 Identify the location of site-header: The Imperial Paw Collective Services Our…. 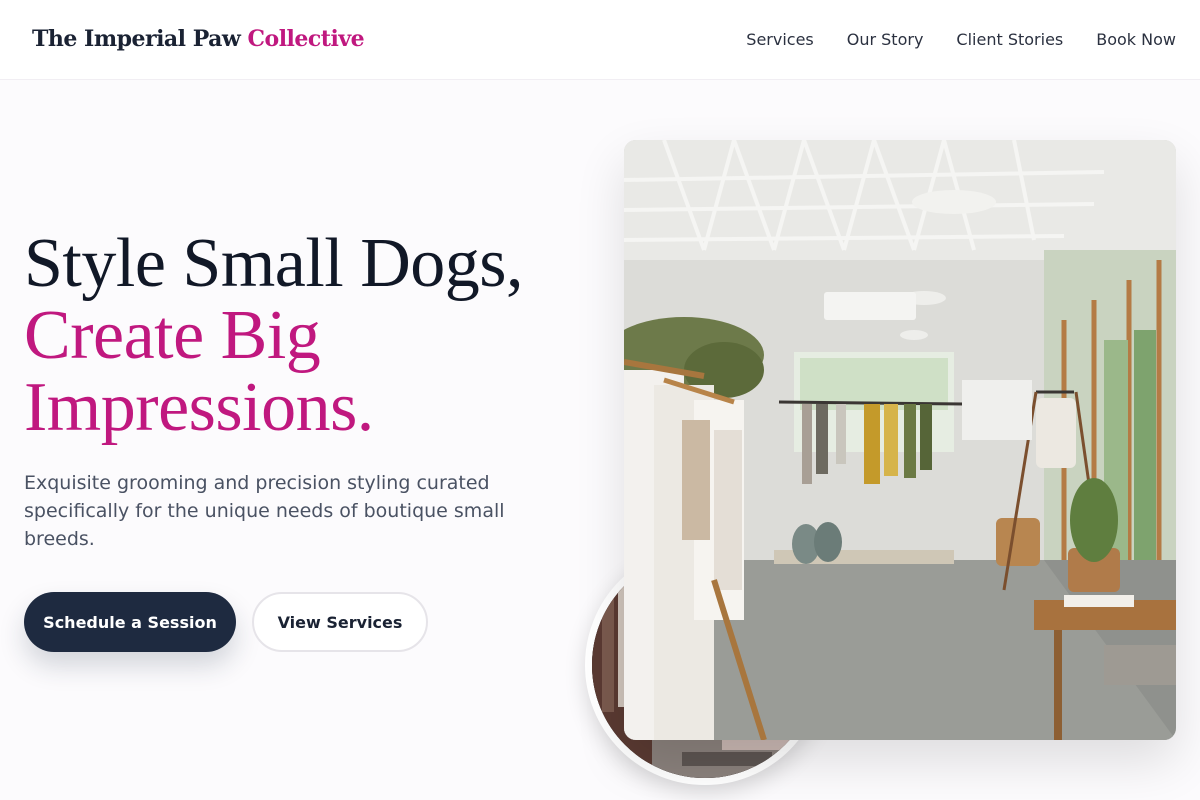
(600, 40).